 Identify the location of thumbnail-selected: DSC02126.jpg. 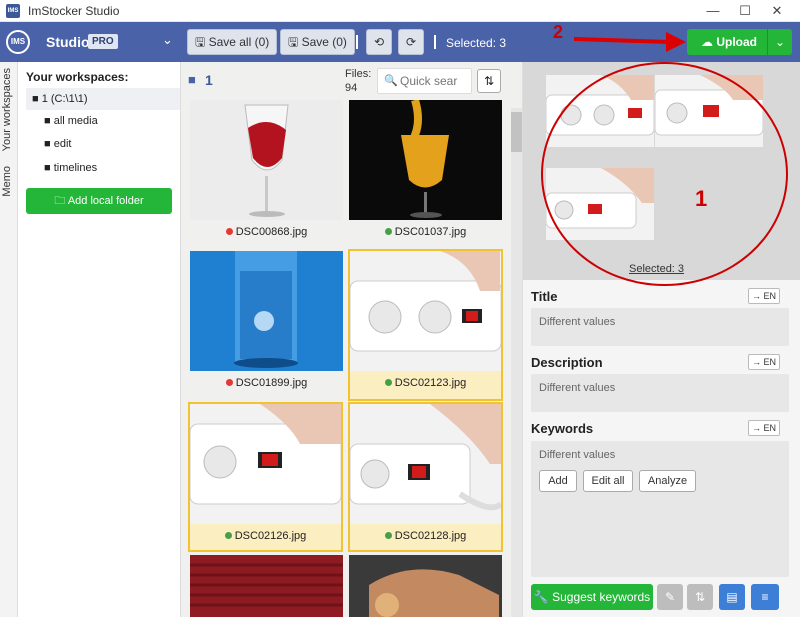
(265, 477).